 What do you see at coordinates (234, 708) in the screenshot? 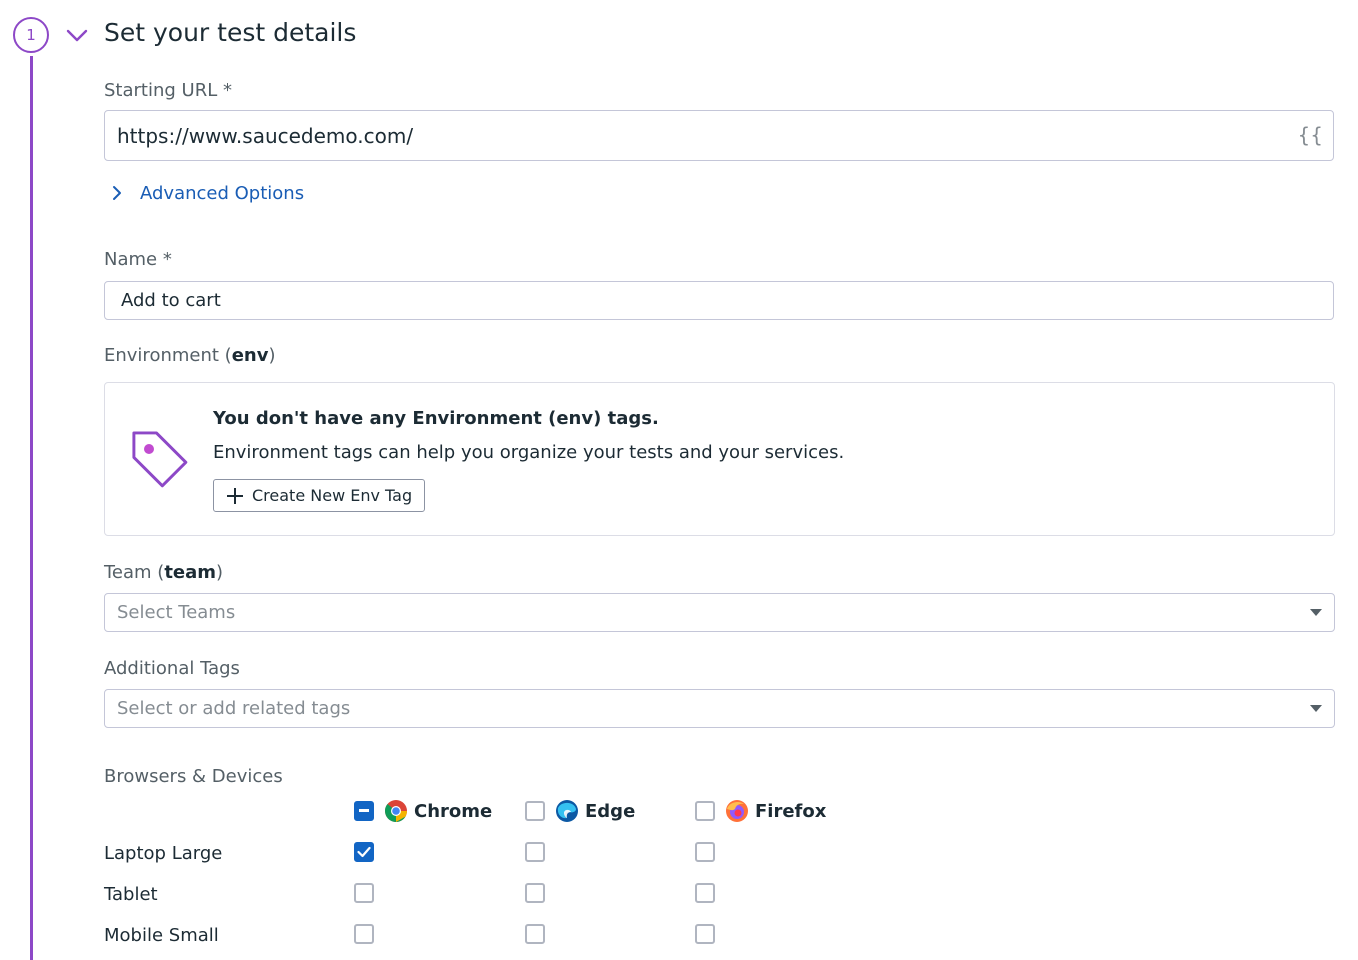
I see `additional-tags-placeholder: Select or add related tags` at bounding box center [234, 708].